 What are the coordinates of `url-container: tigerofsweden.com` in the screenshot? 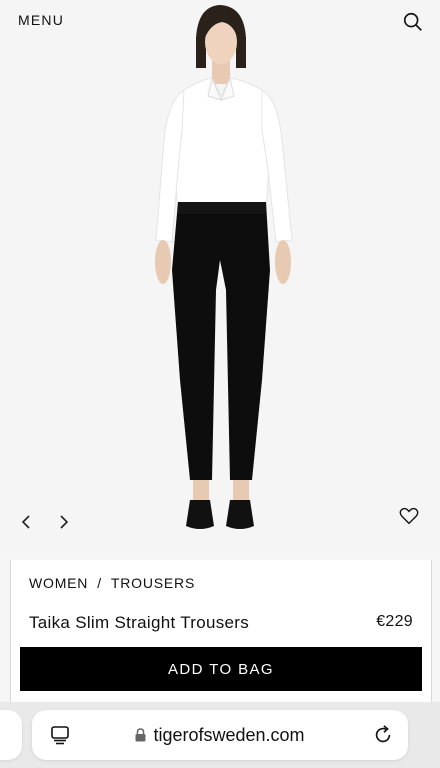 It's located at (220, 735).